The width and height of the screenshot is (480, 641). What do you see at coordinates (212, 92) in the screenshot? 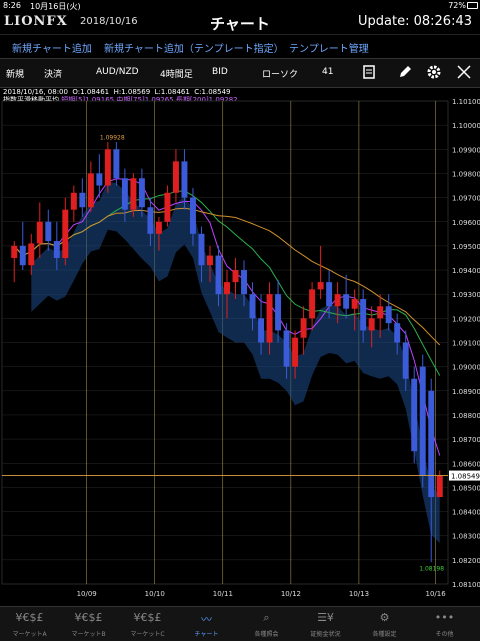
I see `ohlc-close: C:1.08549` at bounding box center [212, 92].